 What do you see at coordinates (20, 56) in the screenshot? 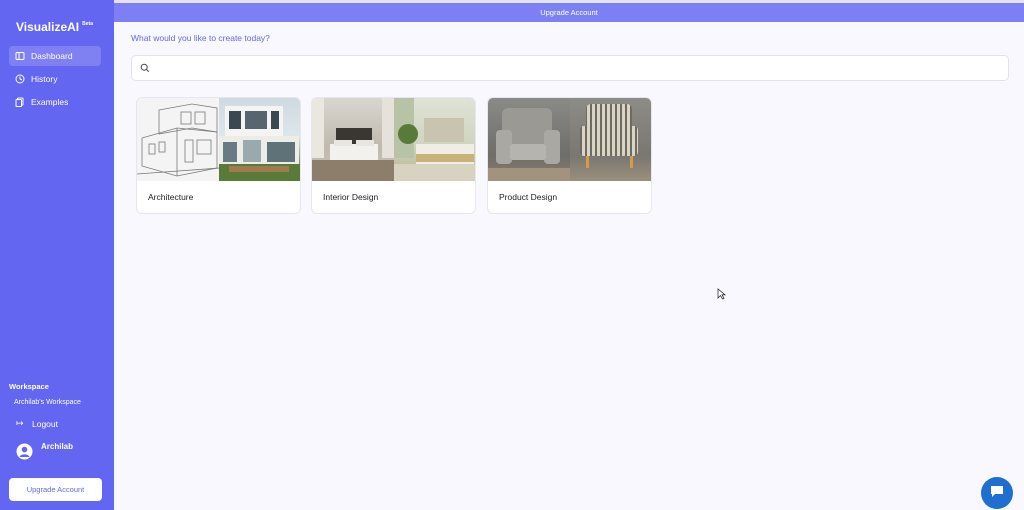
I see `dashboard-icon` at bounding box center [20, 56].